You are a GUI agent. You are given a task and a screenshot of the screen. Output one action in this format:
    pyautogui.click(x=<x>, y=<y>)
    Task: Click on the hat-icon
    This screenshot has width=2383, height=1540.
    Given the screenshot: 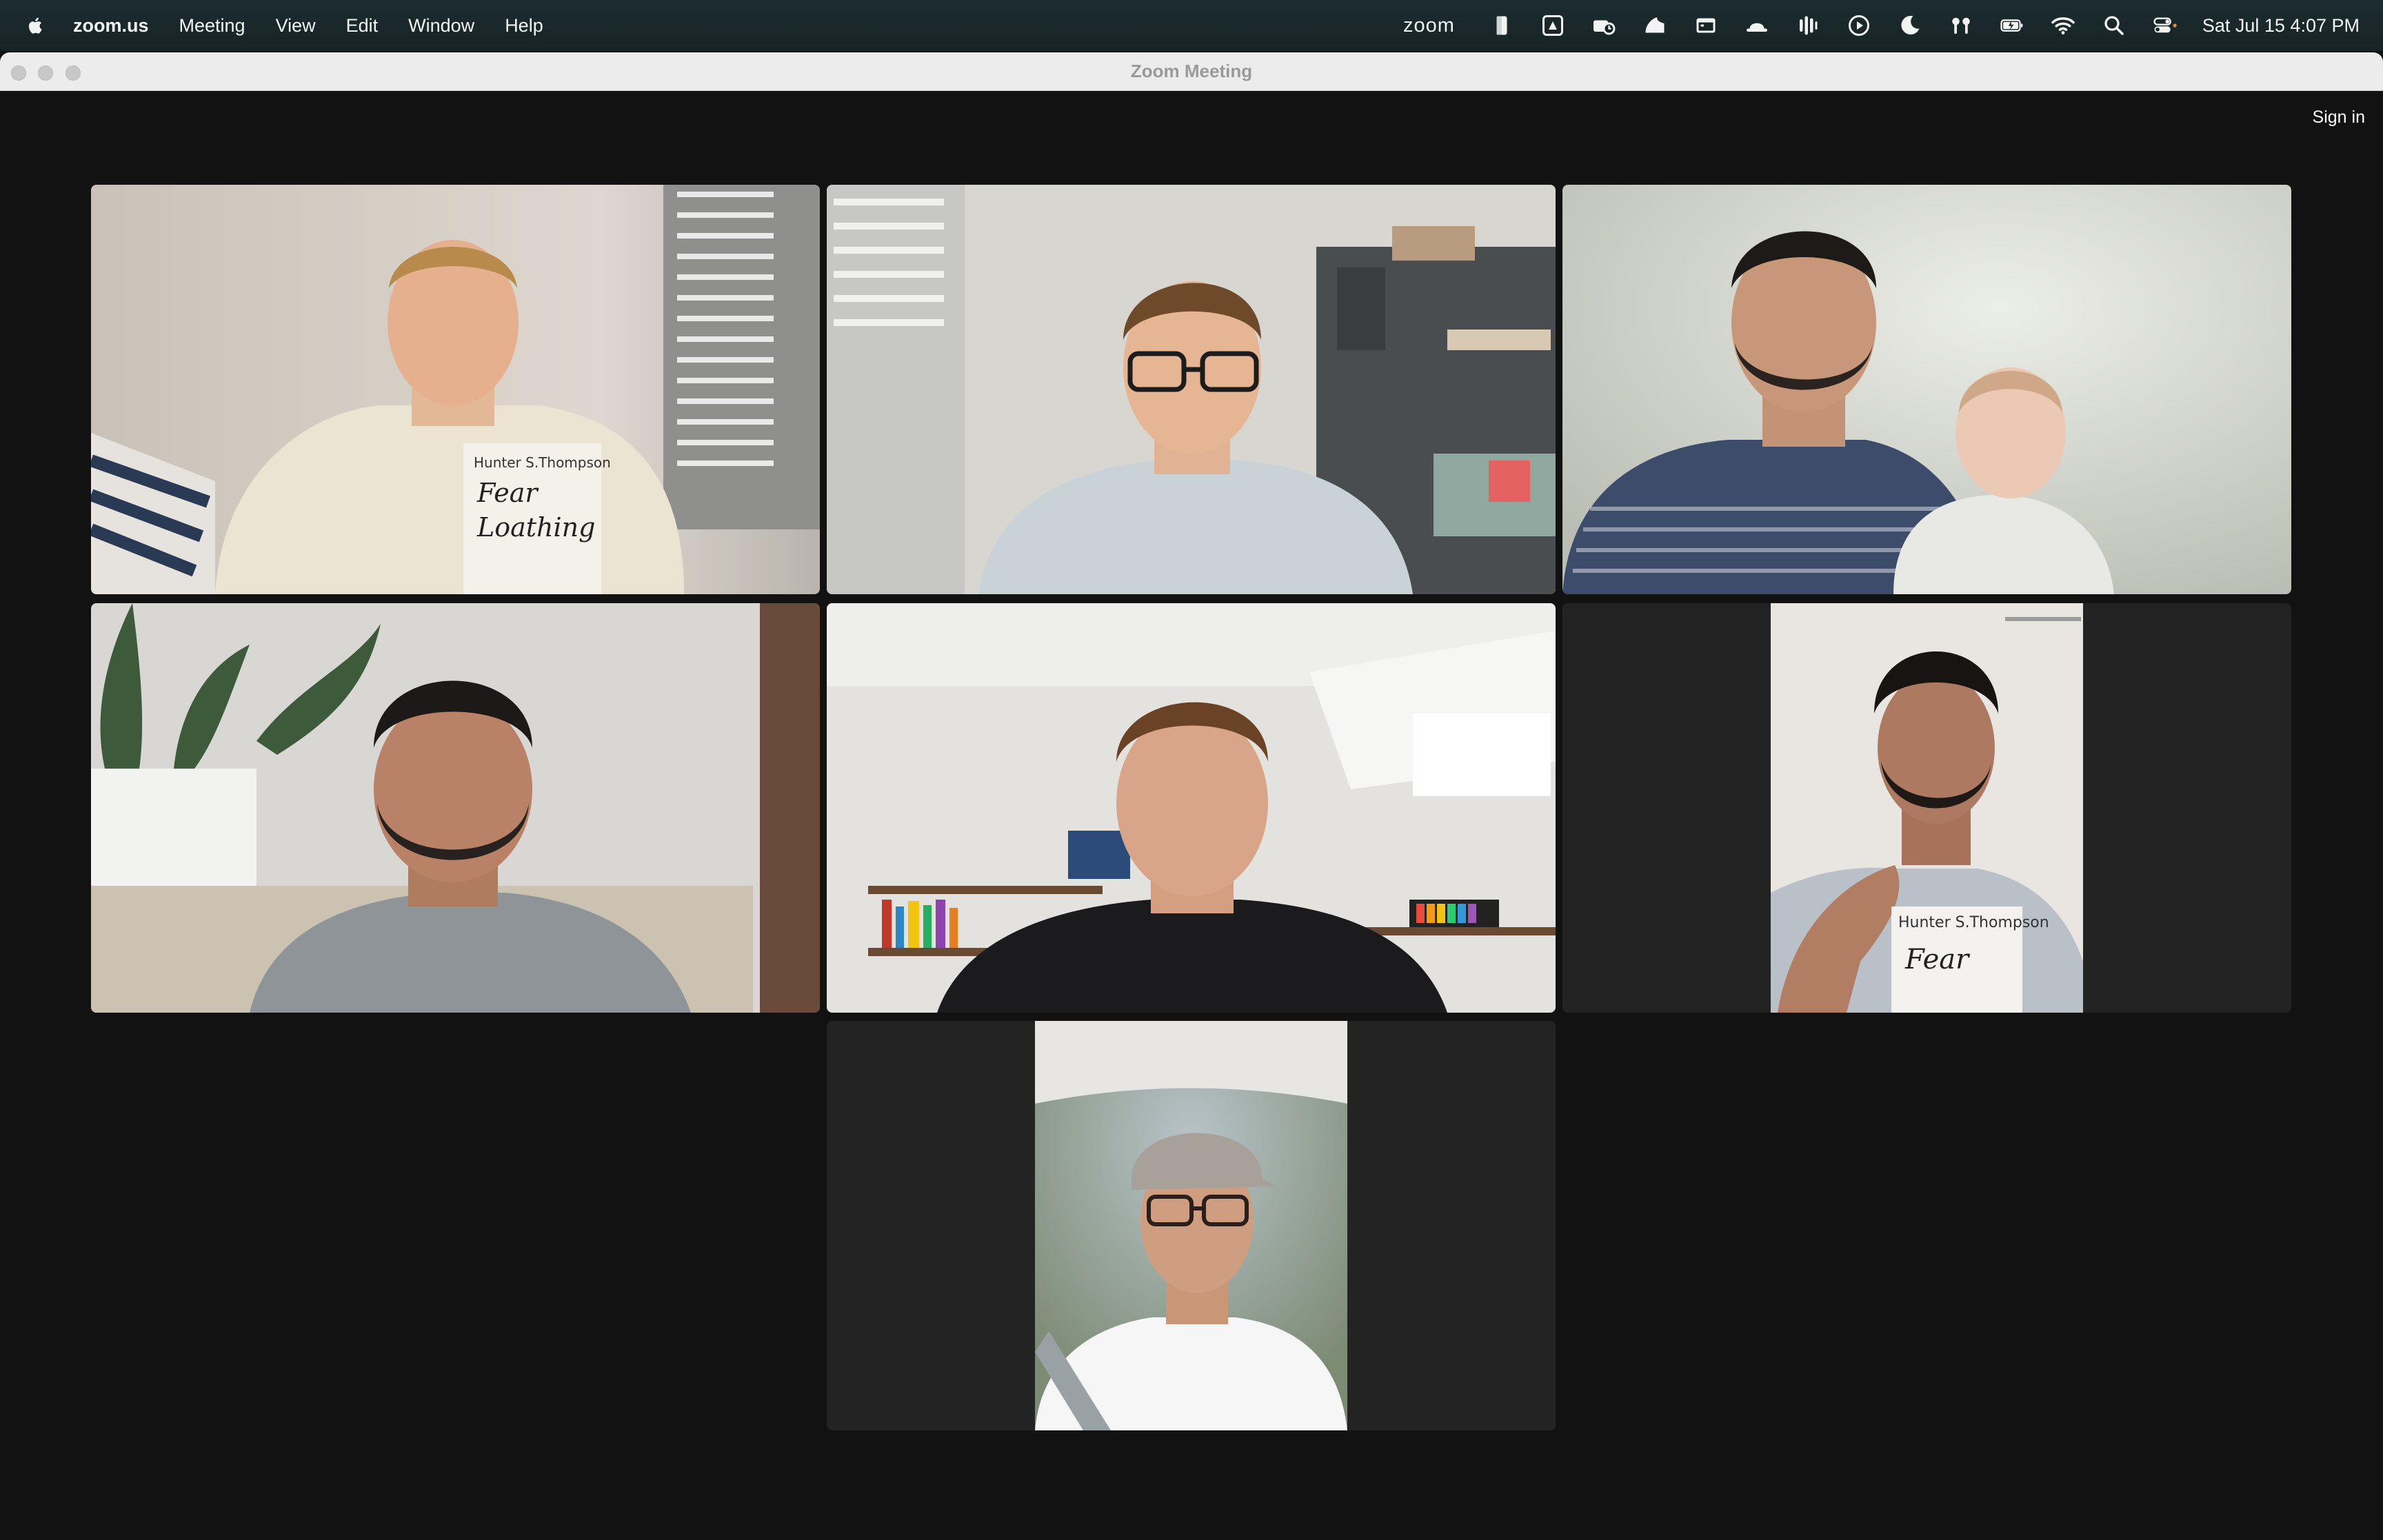 What is the action you would take?
    pyautogui.click(x=1757, y=26)
    